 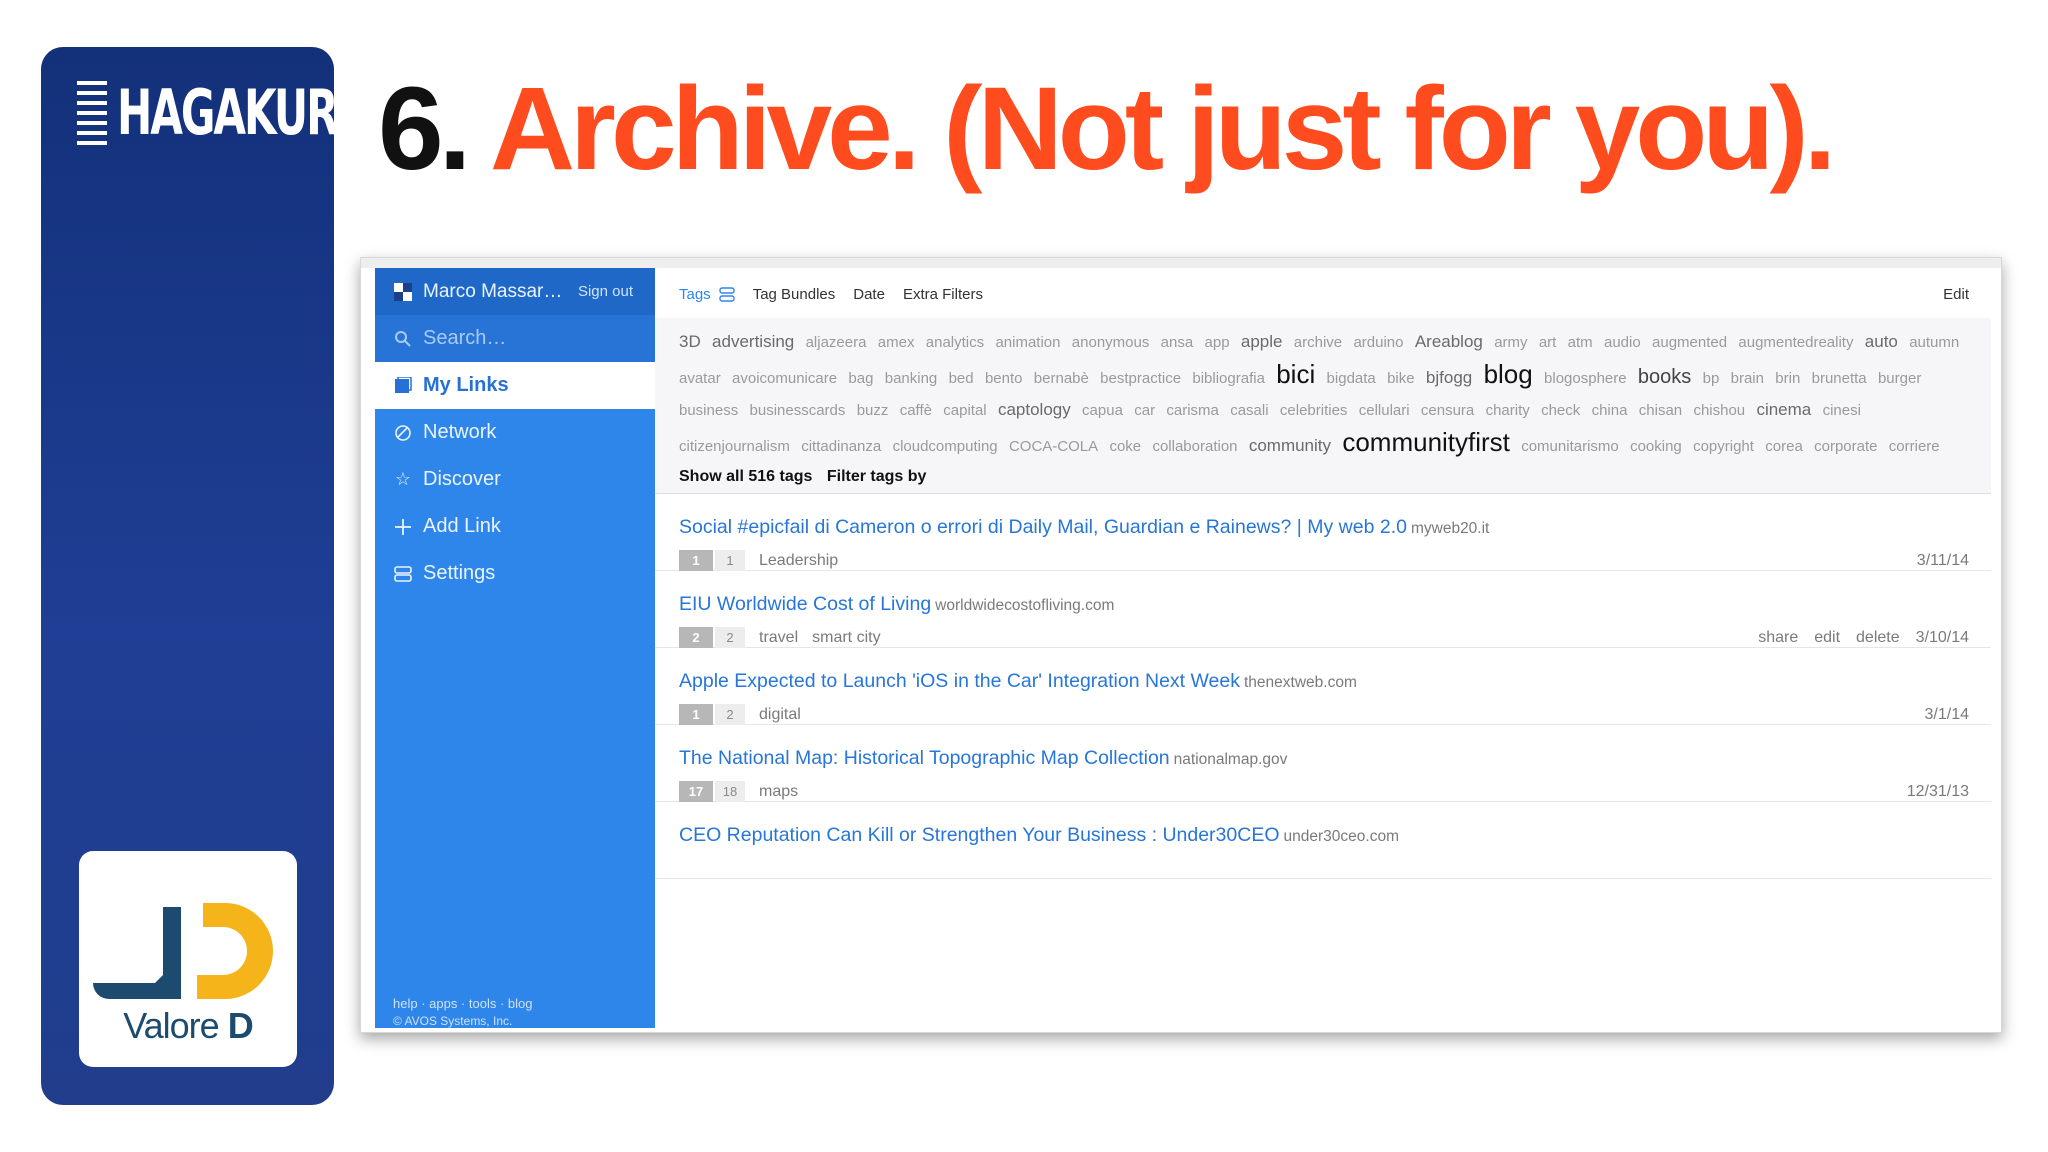 What do you see at coordinates (846, 638) in the screenshot?
I see `link-tag: smart city` at bounding box center [846, 638].